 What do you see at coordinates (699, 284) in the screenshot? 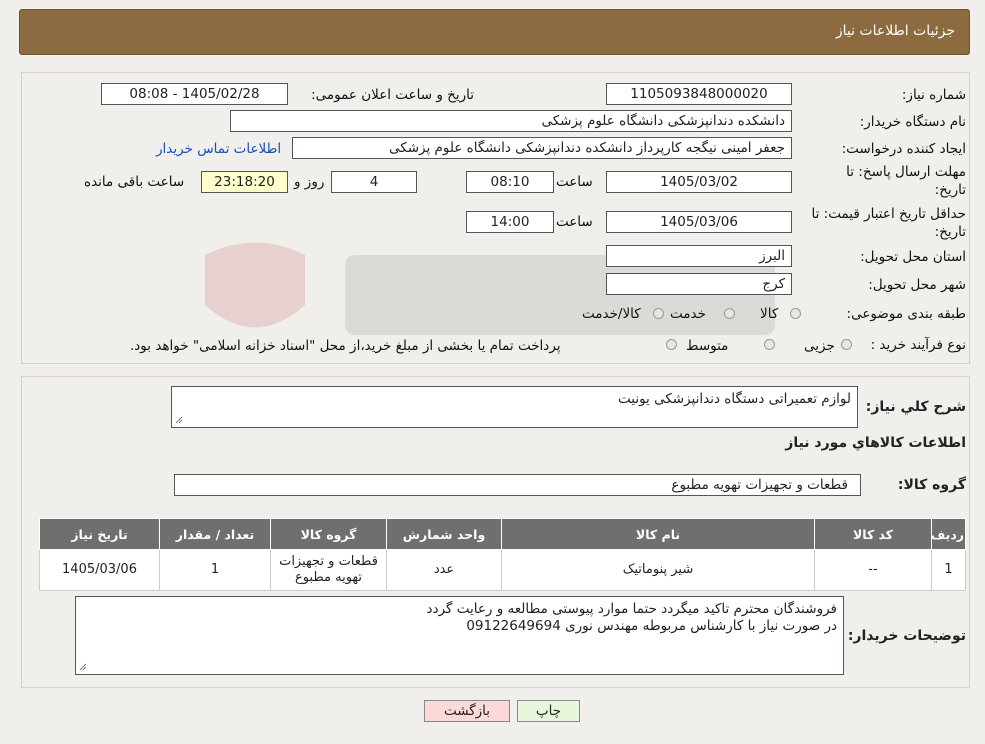
I see `city-field: کرج` at bounding box center [699, 284].